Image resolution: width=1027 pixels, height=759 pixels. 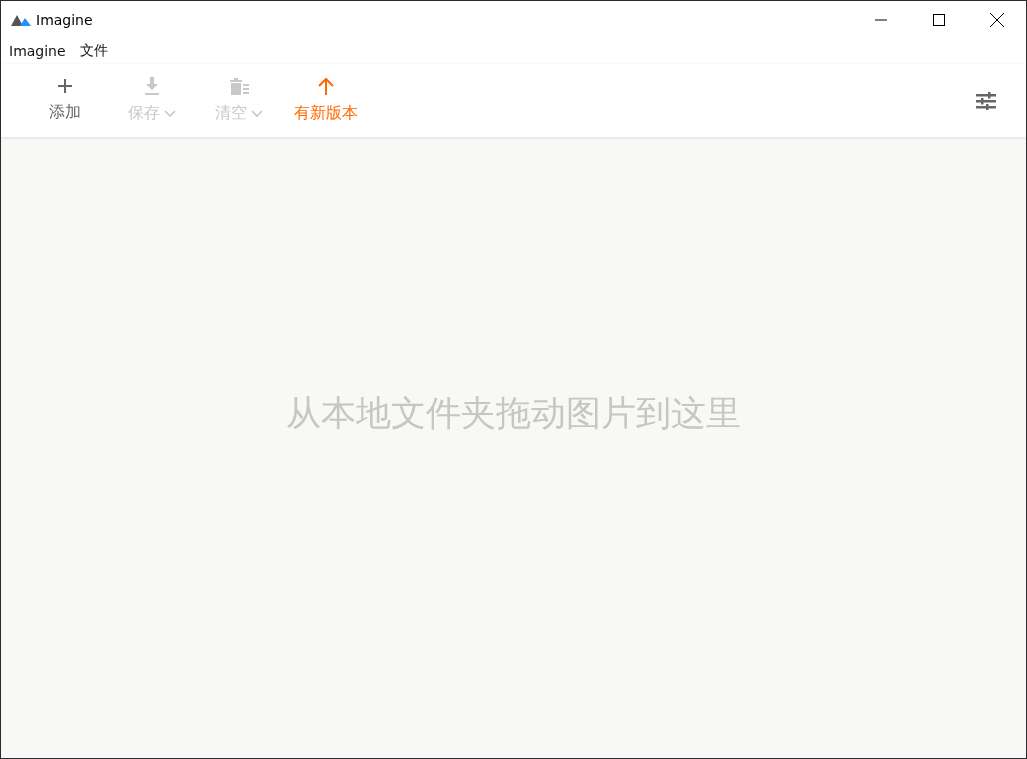 I want to click on sliders-icon, so click(x=986, y=100).